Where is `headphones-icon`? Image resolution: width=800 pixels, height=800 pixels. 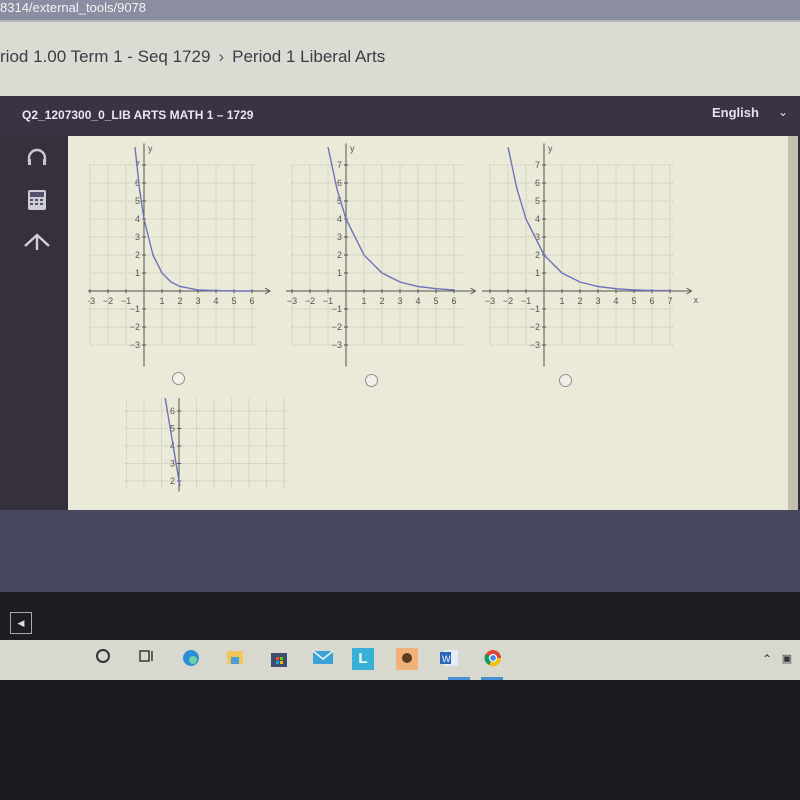
headphones-icon is located at coordinates (37, 161).